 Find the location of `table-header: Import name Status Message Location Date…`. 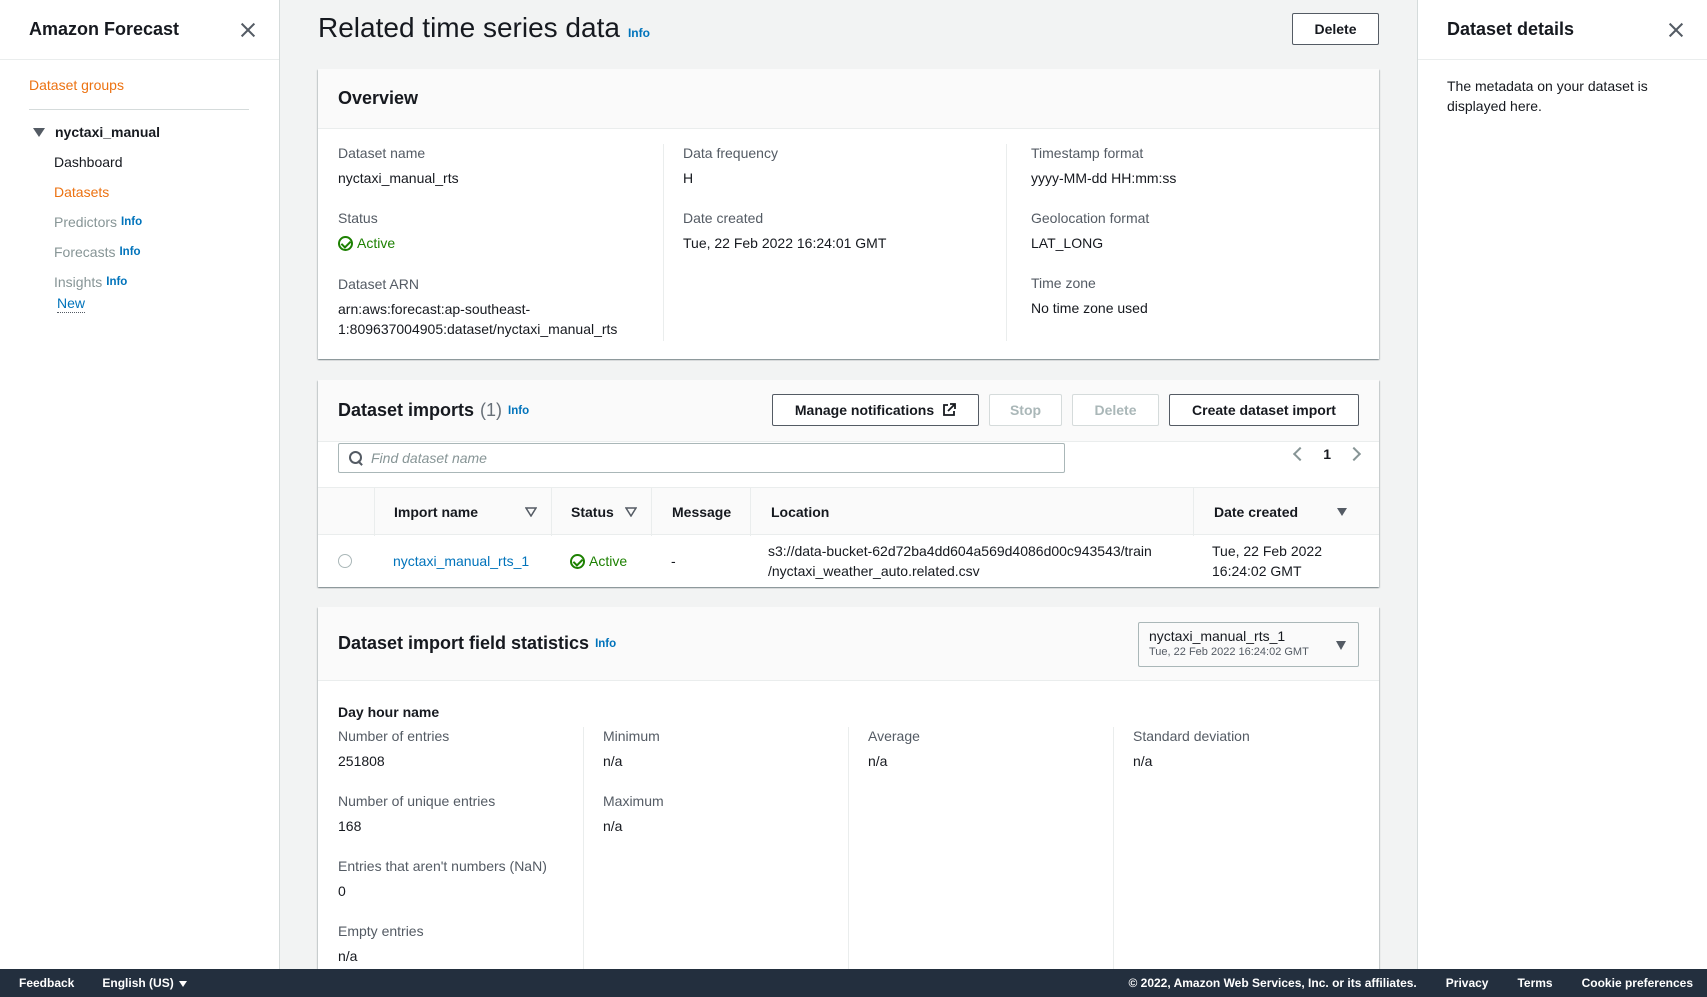

table-header: Import name Status Message Location Date… is located at coordinates (848, 511).